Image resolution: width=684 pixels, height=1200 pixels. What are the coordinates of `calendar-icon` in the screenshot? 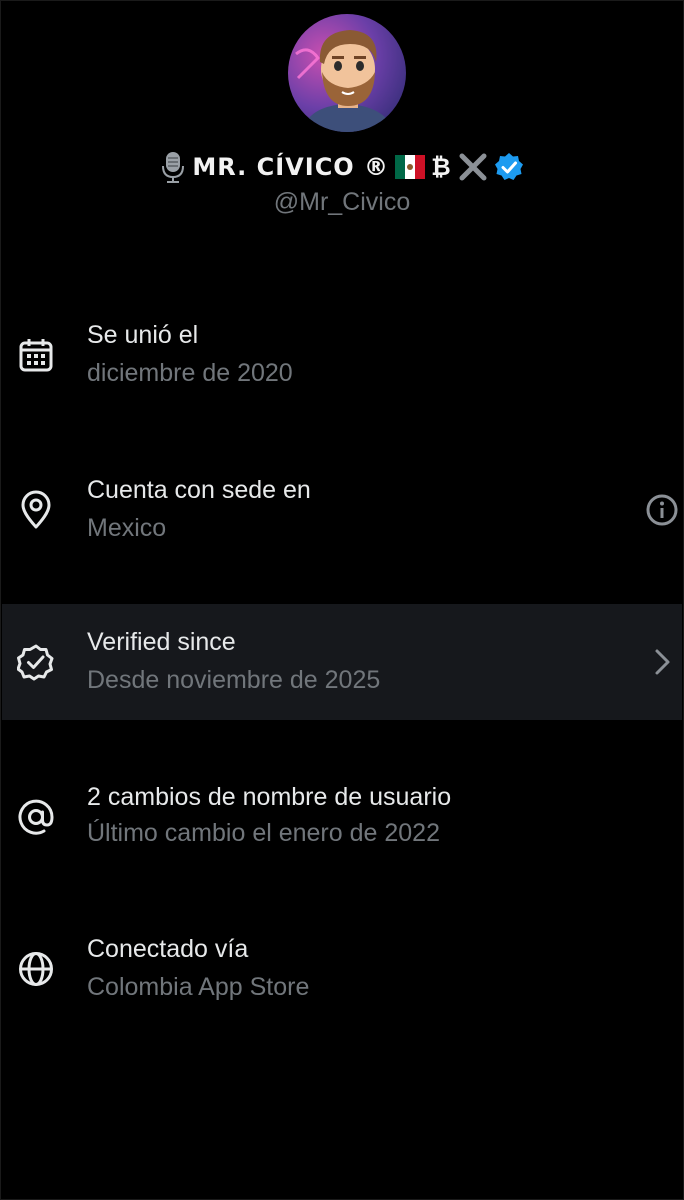 It's located at (36, 355).